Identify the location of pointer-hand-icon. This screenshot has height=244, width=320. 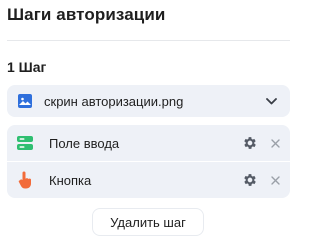
(25, 180).